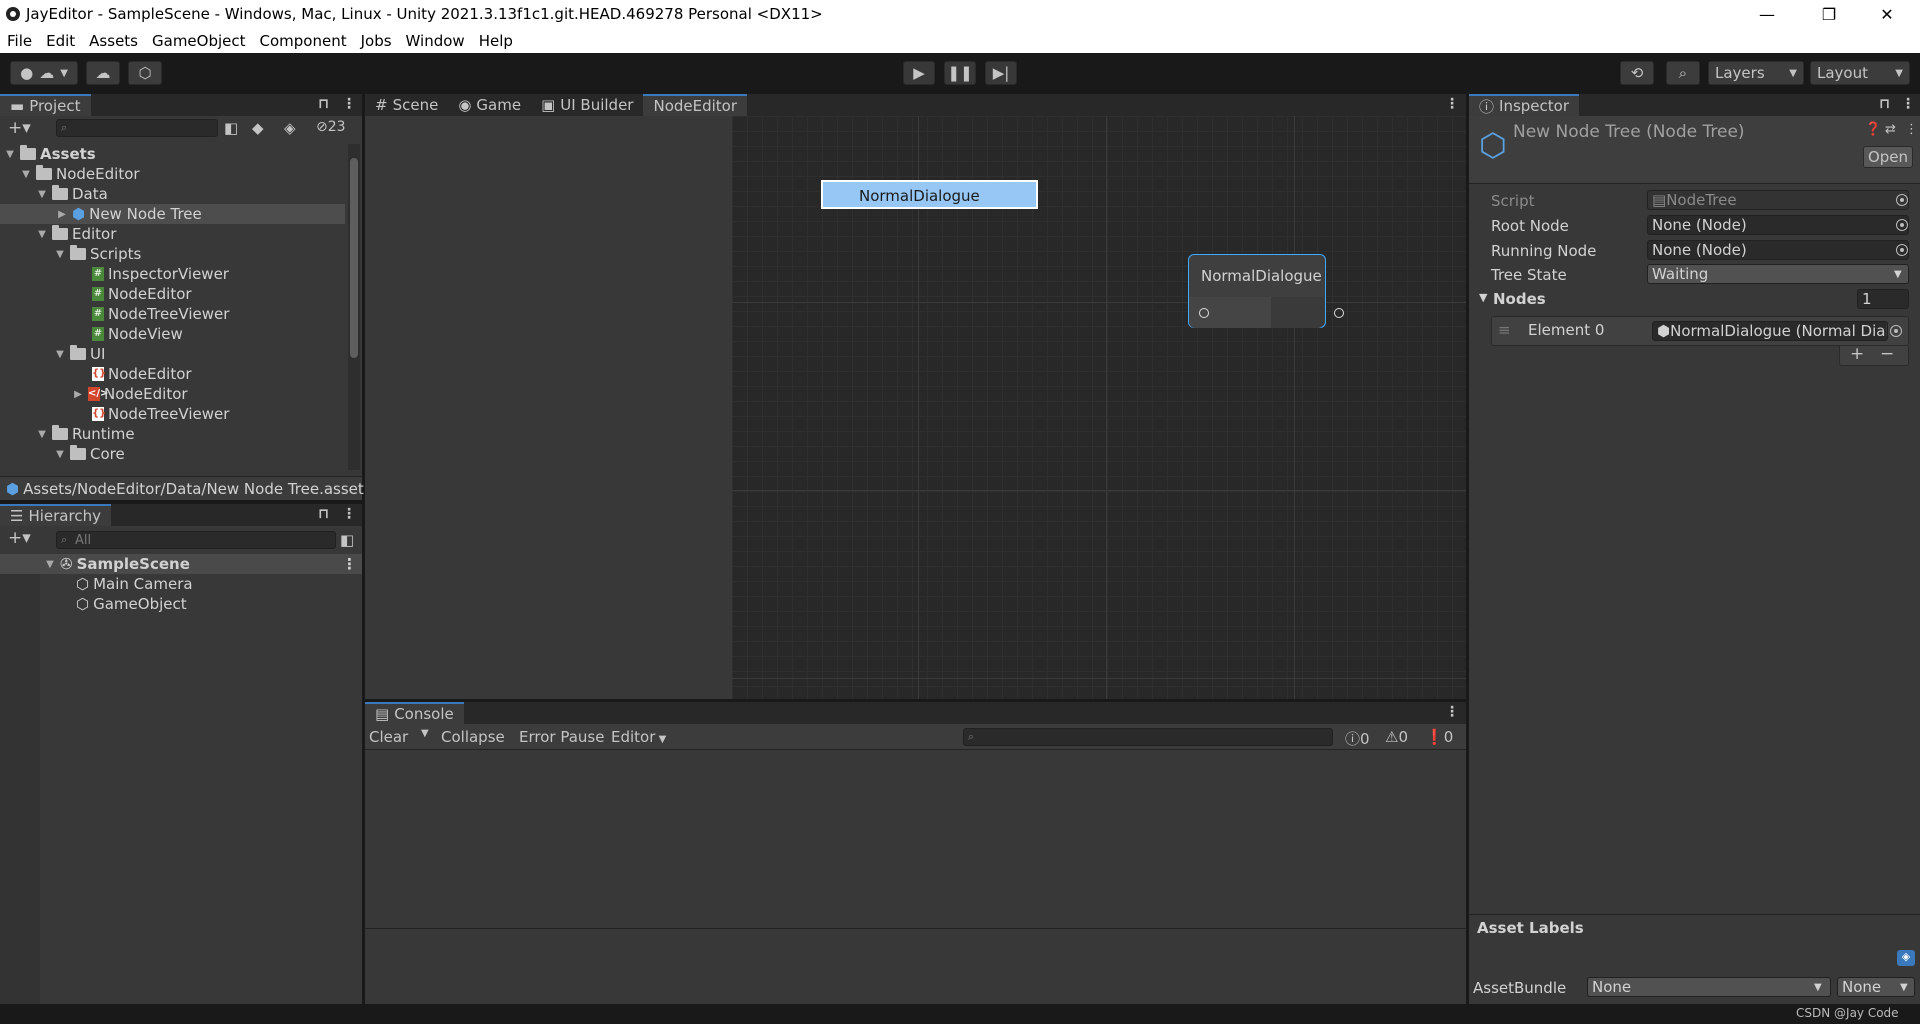 This screenshot has width=1920, height=1024. Describe the element at coordinates (1890, 129) in the screenshot. I see `presets-icon: ⇄` at that location.